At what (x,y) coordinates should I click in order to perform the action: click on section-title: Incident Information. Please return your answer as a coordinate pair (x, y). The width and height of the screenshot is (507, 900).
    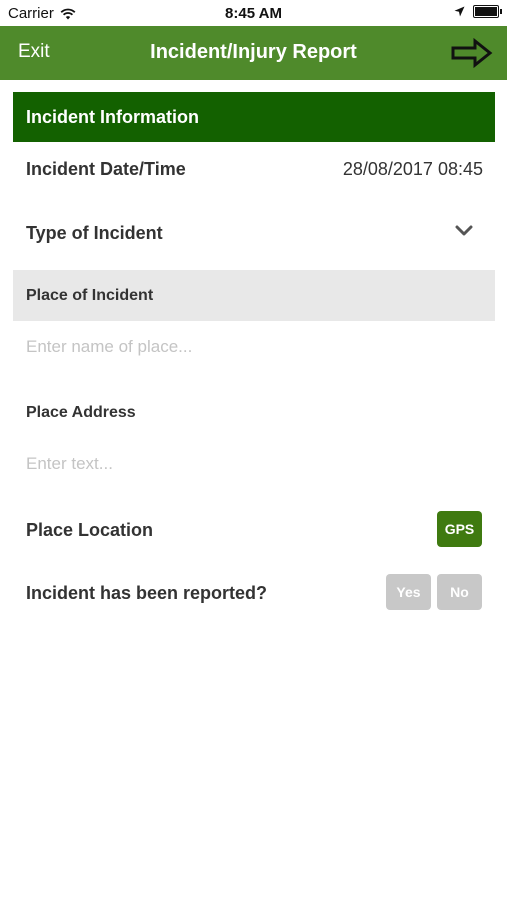
    Looking at the image, I should click on (112, 117).